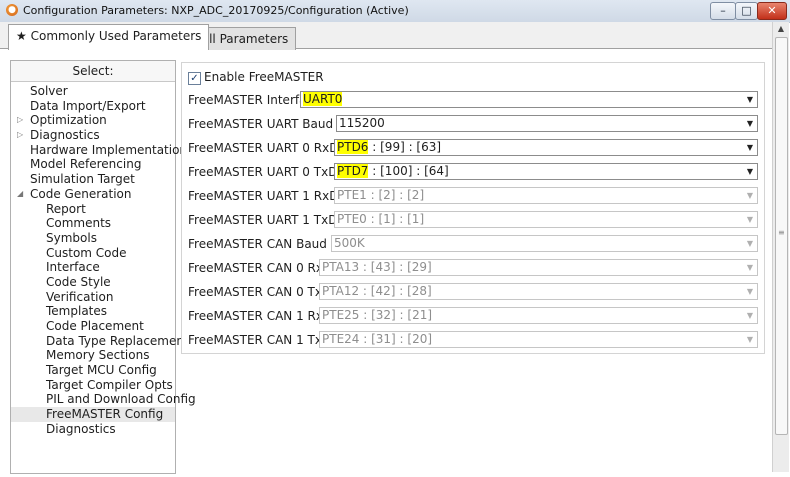 The width and height of the screenshot is (790, 477). Describe the element at coordinates (21, 36) in the screenshot. I see `star-icon: ★` at that location.